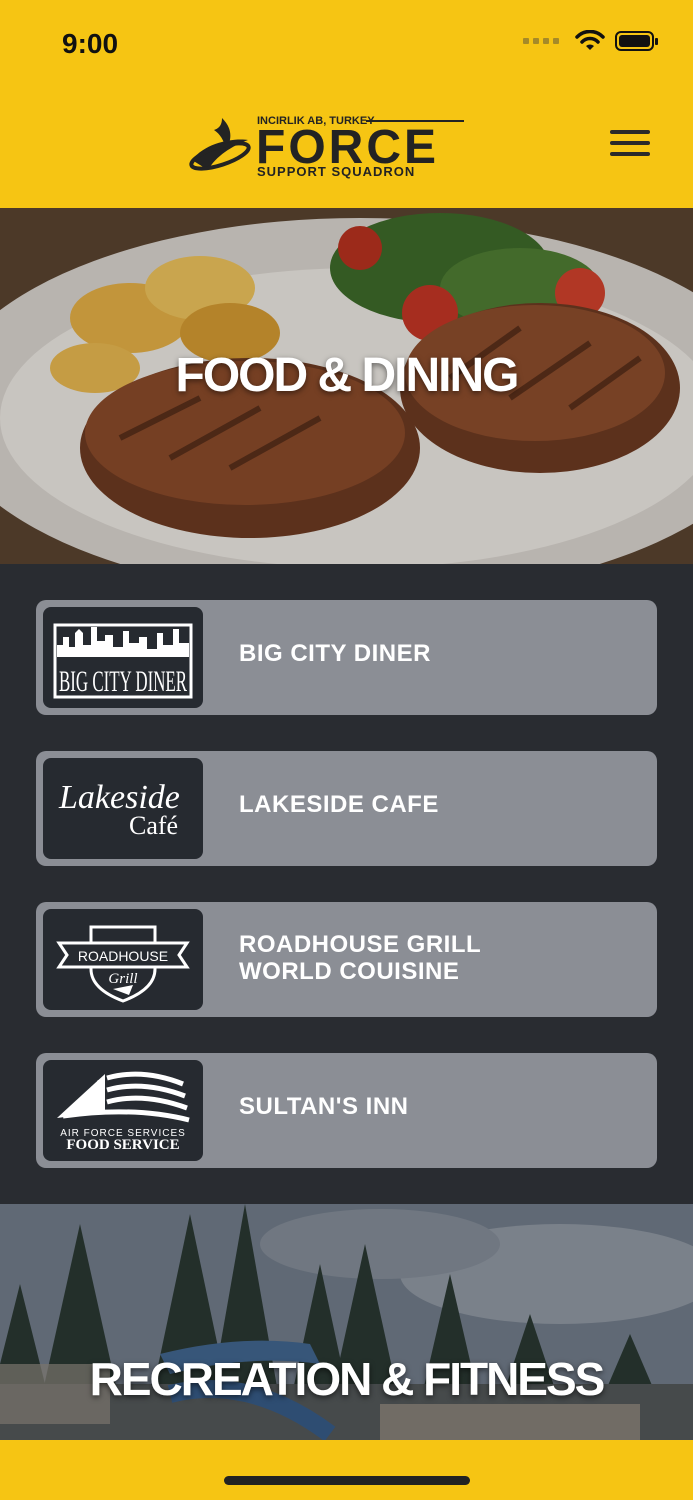 The image size is (693, 1500). What do you see at coordinates (541, 41) in the screenshot?
I see `signal-icon` at bounding box center [541, 41].